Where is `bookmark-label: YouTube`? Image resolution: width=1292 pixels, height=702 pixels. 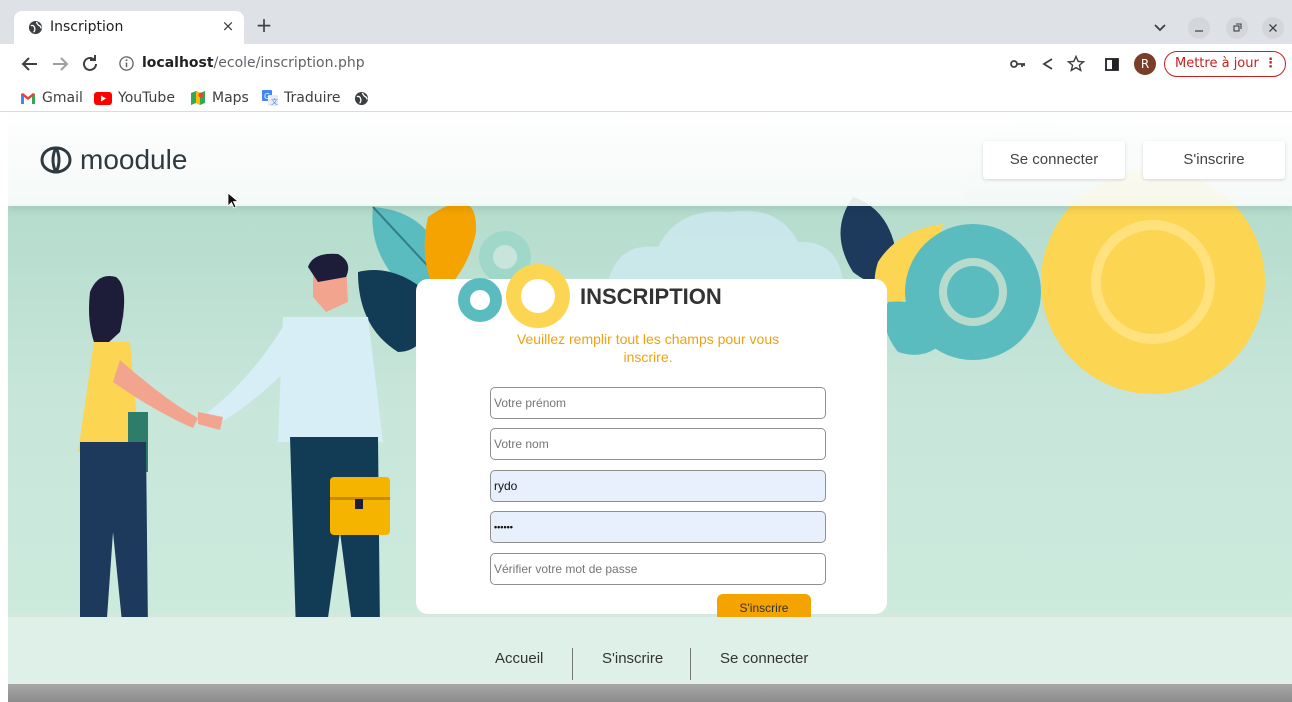
bookmark-label: YouTube is located at coordinates (146, 98).